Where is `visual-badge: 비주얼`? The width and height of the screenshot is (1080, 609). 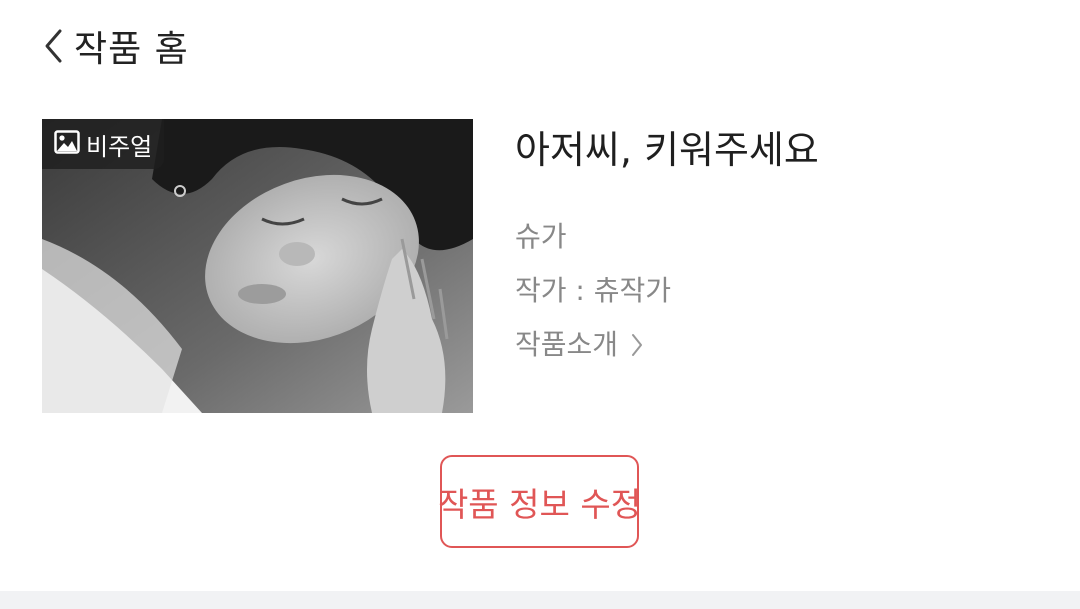
visual-badge: 비주얼 is located at coordinates (103, 144).